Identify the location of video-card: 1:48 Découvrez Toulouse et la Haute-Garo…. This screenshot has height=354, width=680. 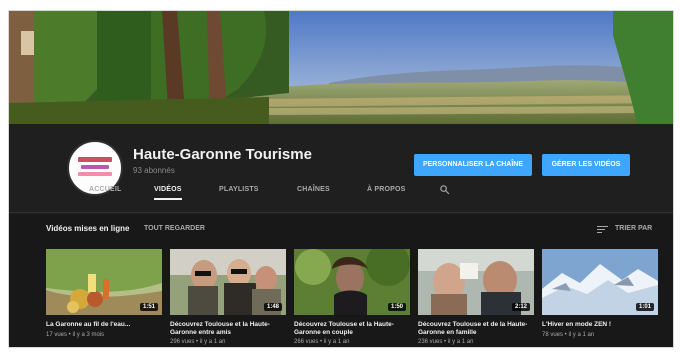
(228, 298).